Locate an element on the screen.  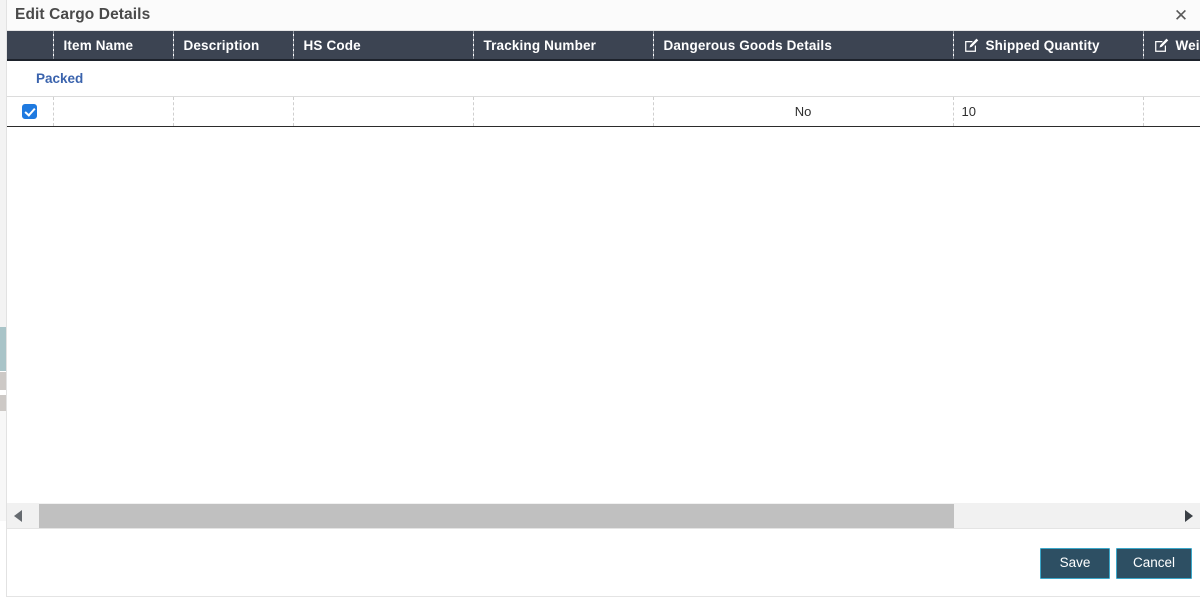
close-icon: ✕ is located at coordinates (1181, 15).